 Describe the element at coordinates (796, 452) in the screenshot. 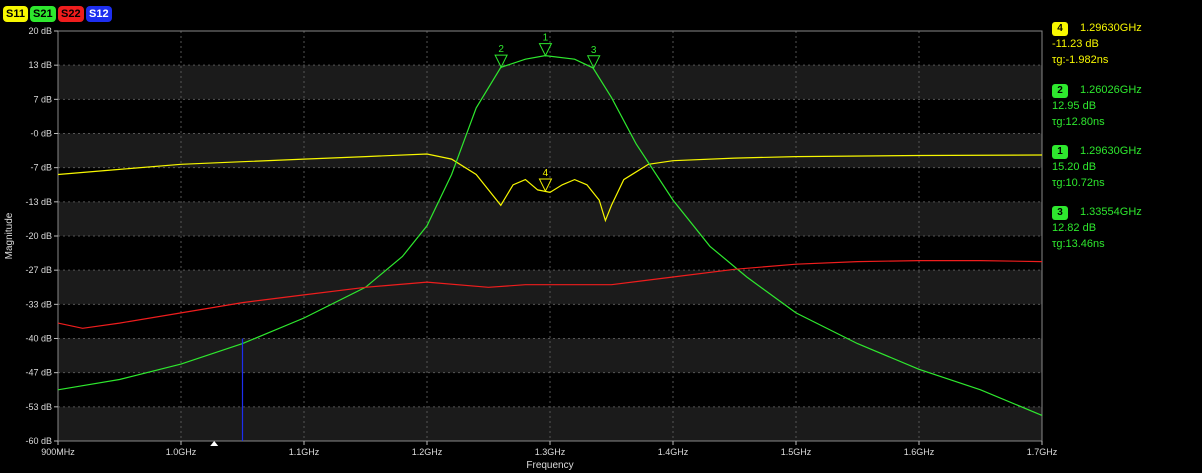

I see `x-tick-label: 1.5GHz` at that location.